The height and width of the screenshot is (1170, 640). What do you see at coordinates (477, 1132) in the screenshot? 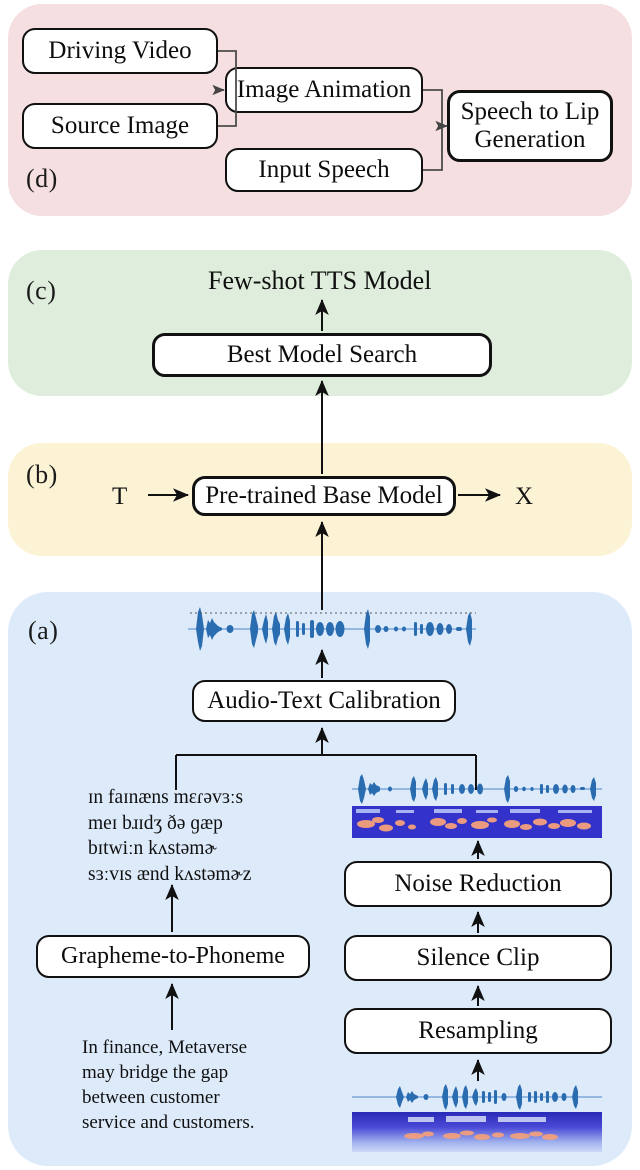
I see `spectrogram-raw-speech` at bounding box center [477, 1132].